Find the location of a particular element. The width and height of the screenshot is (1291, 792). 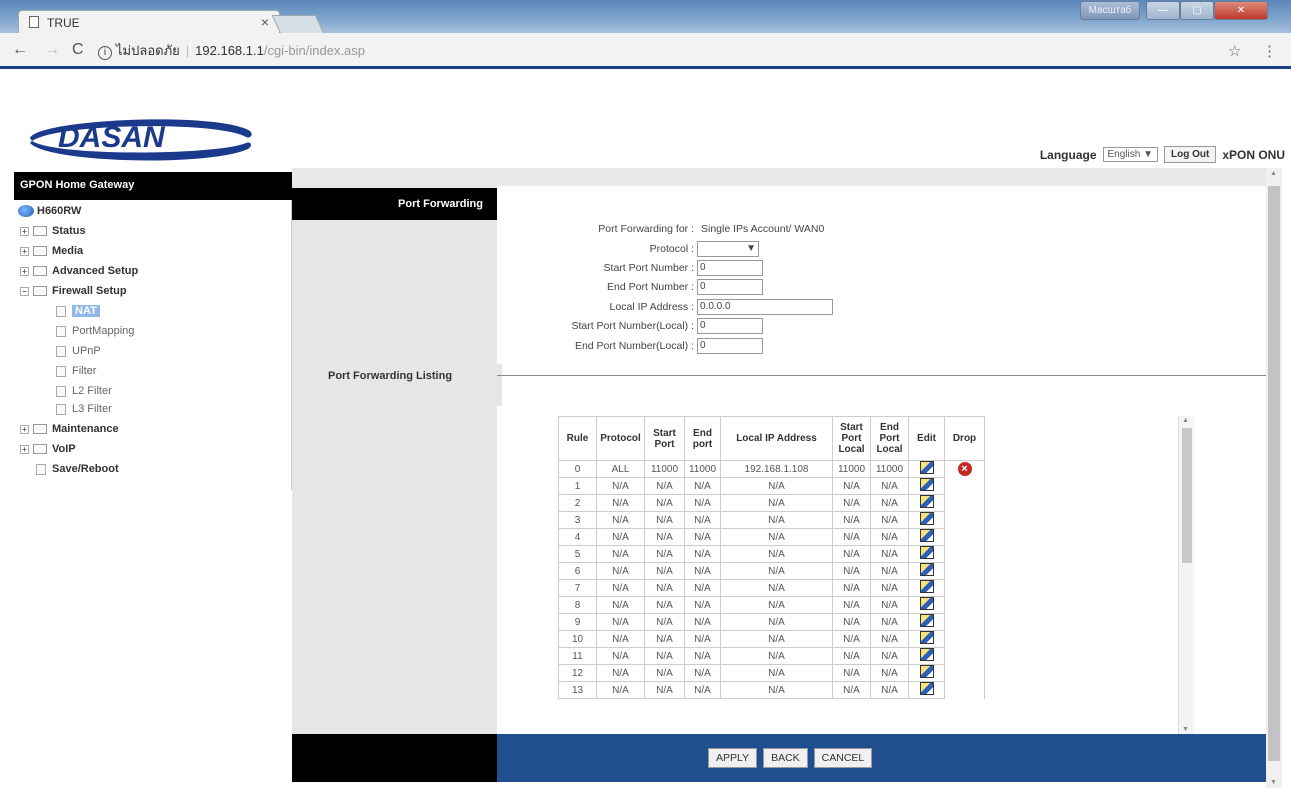

scroll-up-icon: ▲ is located at coordinates (1185, 420).